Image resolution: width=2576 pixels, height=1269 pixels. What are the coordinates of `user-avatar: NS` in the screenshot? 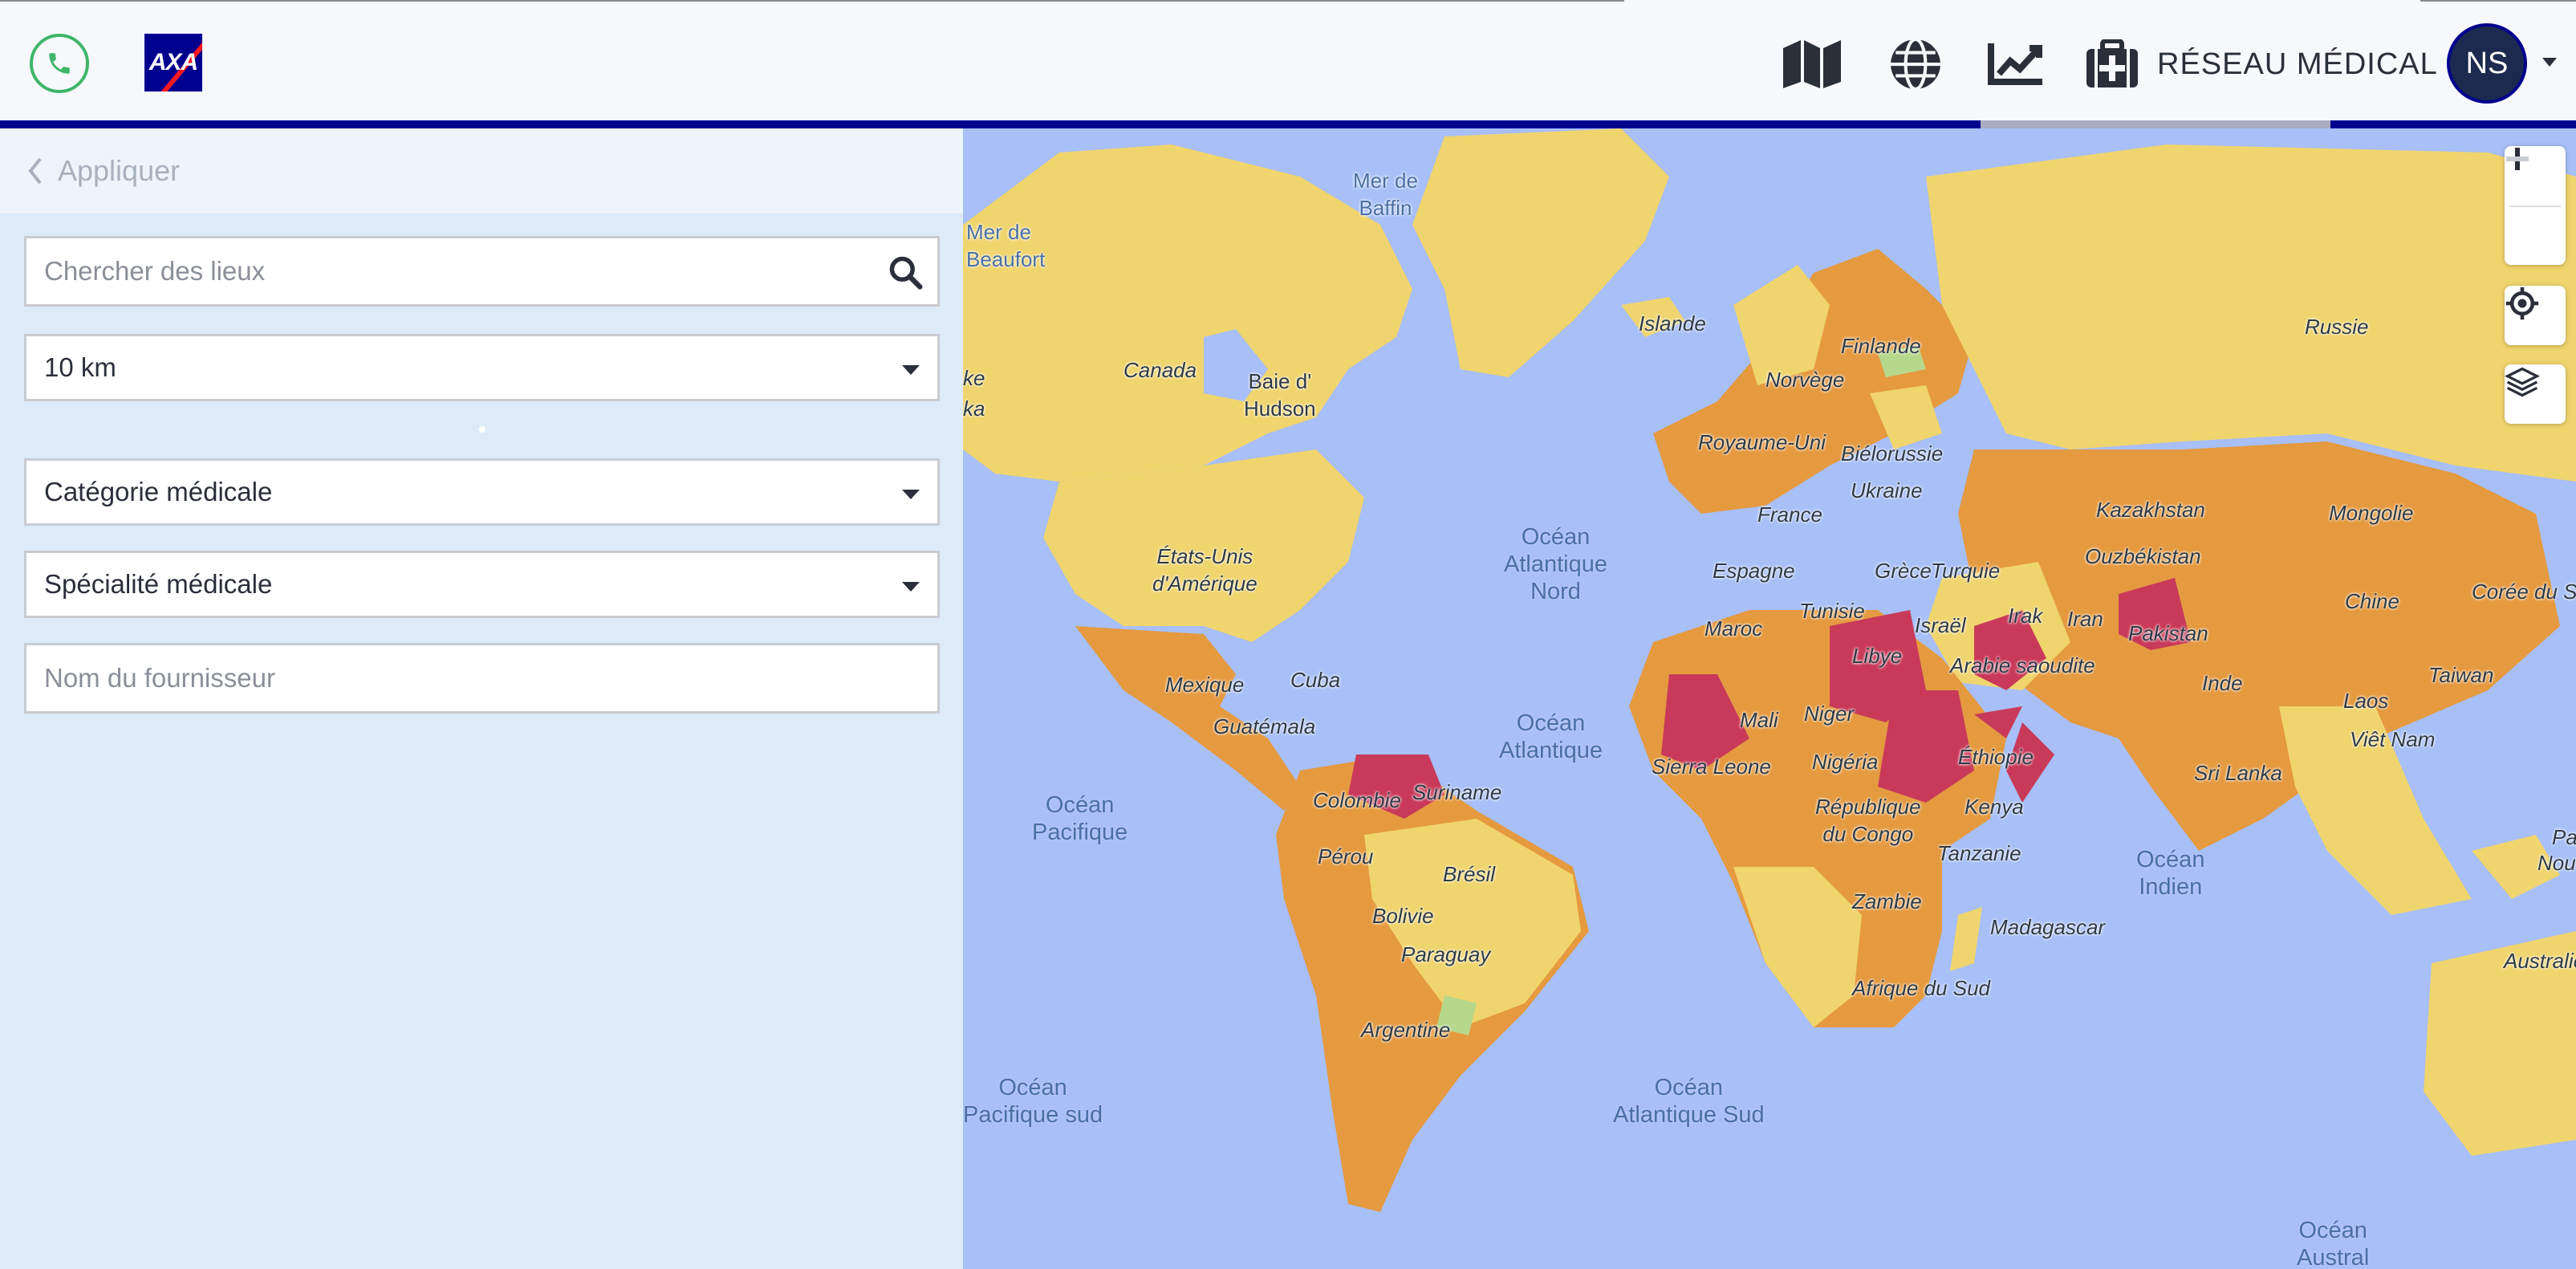 It's located at (2487, 63).